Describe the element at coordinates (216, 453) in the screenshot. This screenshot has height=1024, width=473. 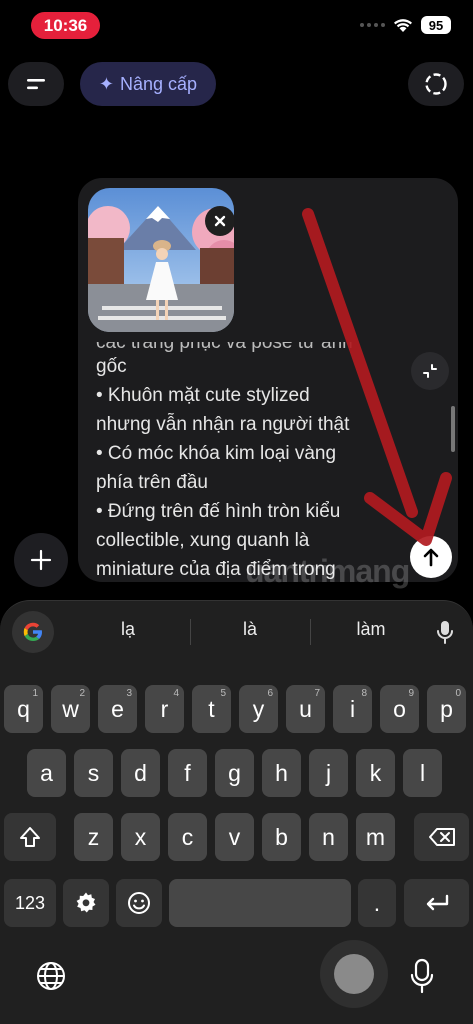
I see `prompt-line: • Có móc khóa kim loại vàng` at that location.